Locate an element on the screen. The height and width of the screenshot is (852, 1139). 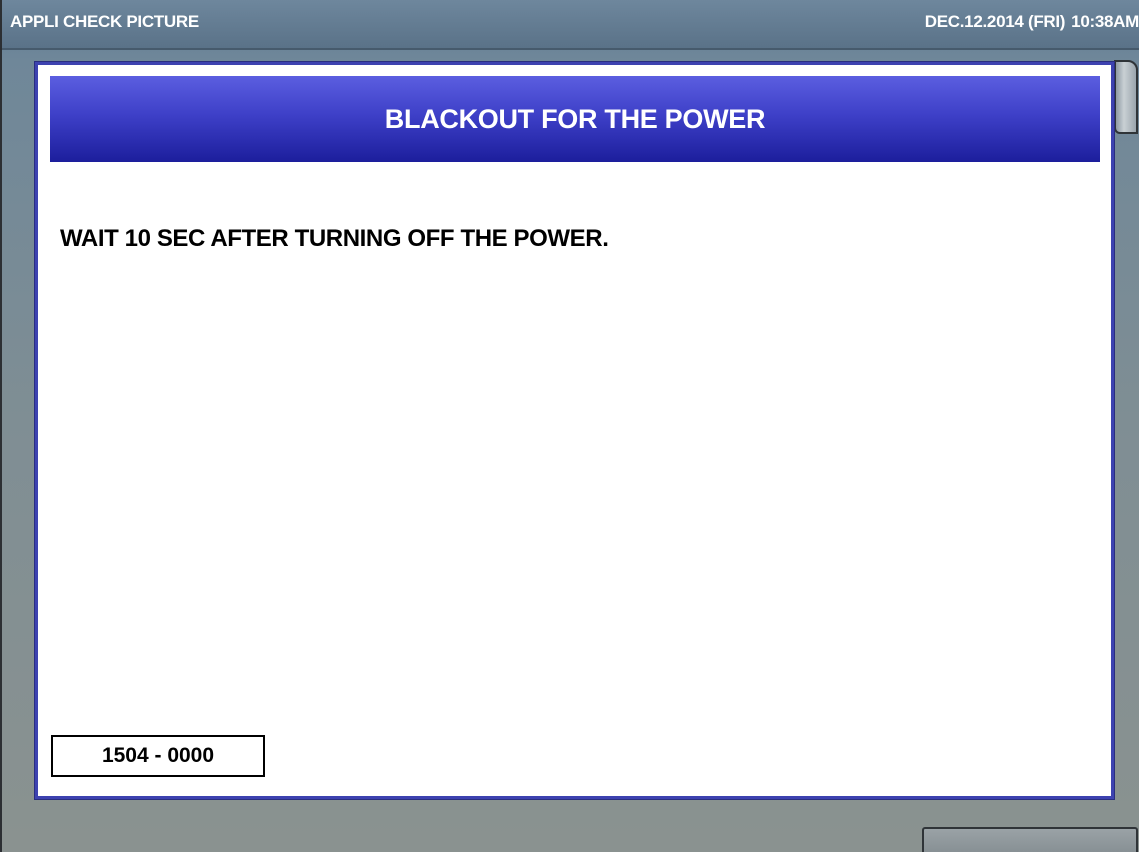
dialog-header: BLACKOUT FOR THE POWER is located at coordinates (575, 119).